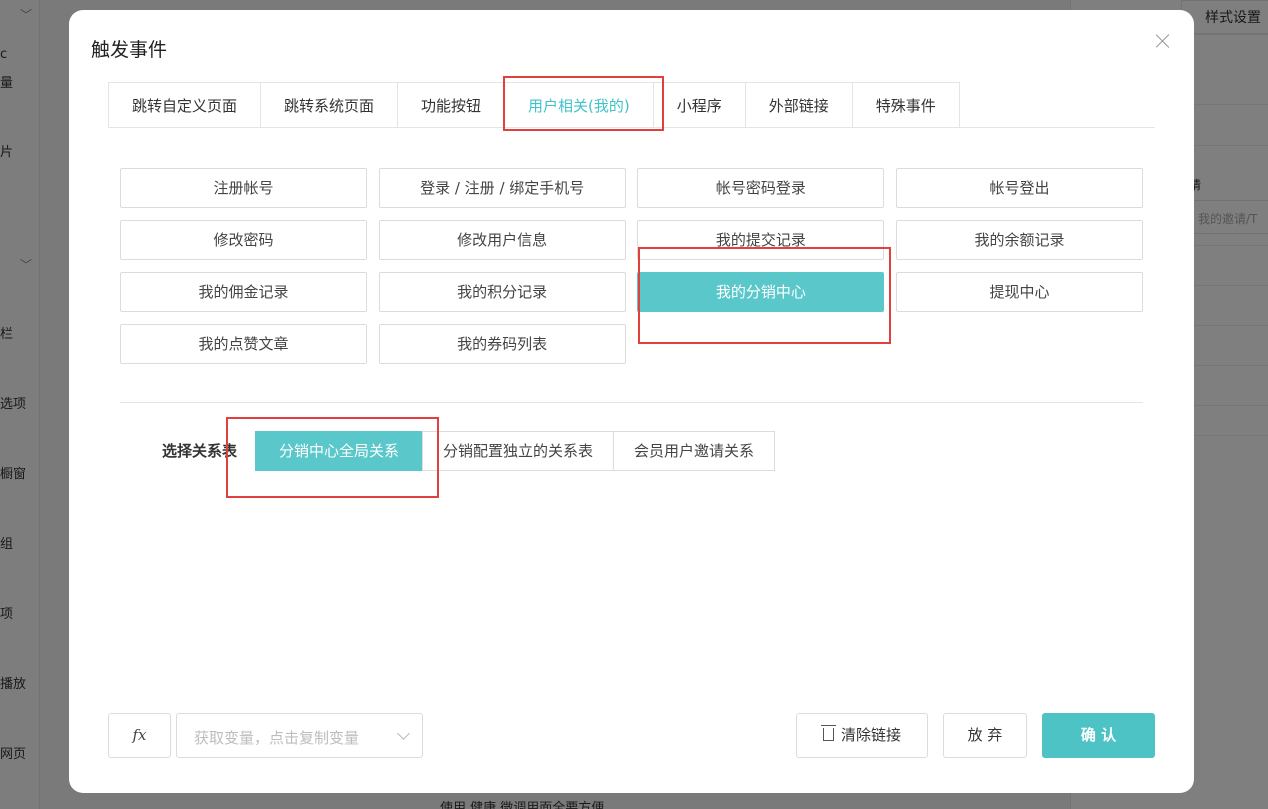 The height and width of the screenshot is (809, 1268). What do you see at coordinates (631, 127) in the screenshot?
I see `tabs-divider` at bounding box center [631, 127].